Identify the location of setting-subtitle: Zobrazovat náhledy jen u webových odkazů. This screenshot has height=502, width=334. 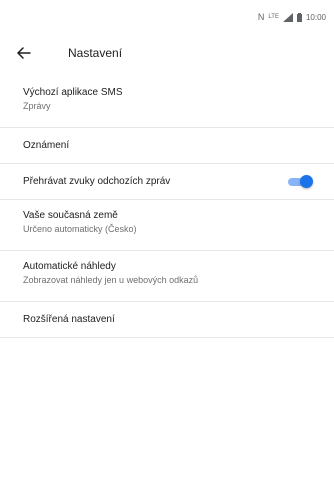
(111, 280).